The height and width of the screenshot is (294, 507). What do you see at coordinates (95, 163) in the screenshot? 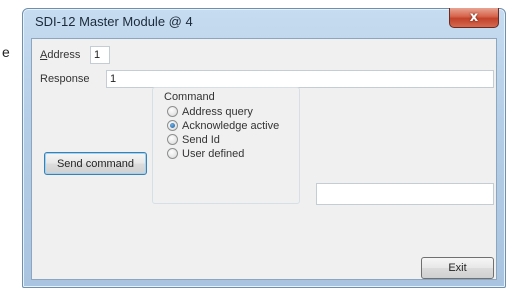
I see `send-command-button: Send command` at bounding box center [95, 163].